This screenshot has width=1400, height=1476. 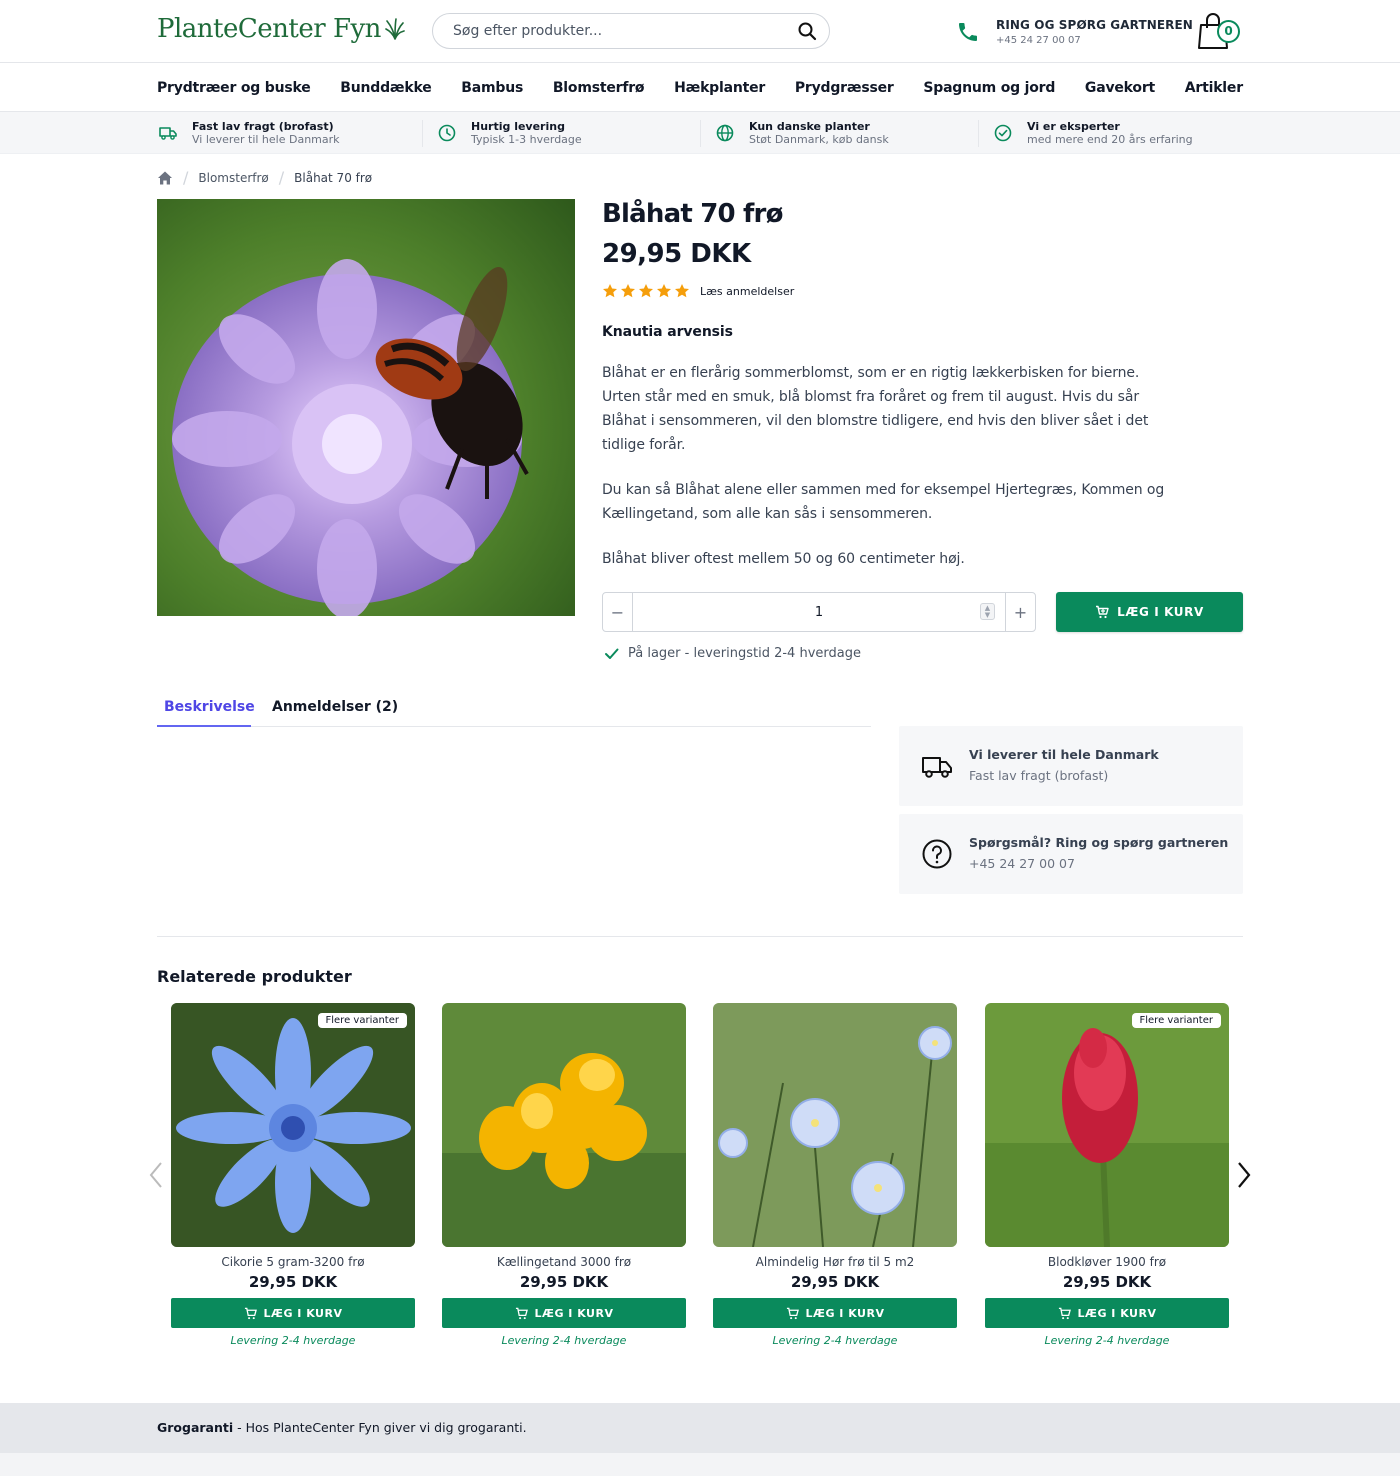 I want to click on nav-item-prydgraesser: Prydgræsser, so click(x=844, y=88).